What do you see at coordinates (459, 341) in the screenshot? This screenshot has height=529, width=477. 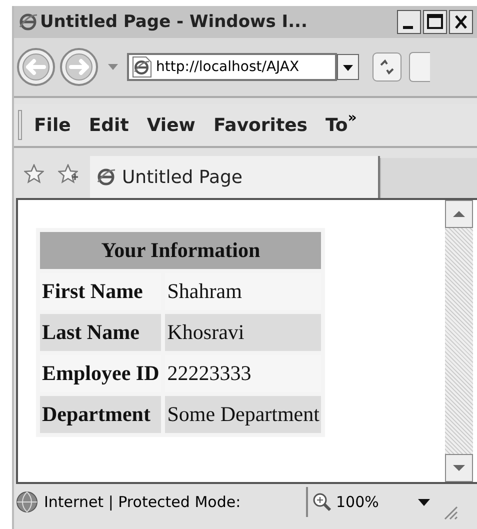 I see `vertical-scrollbar` at bounding box center [459, 341].